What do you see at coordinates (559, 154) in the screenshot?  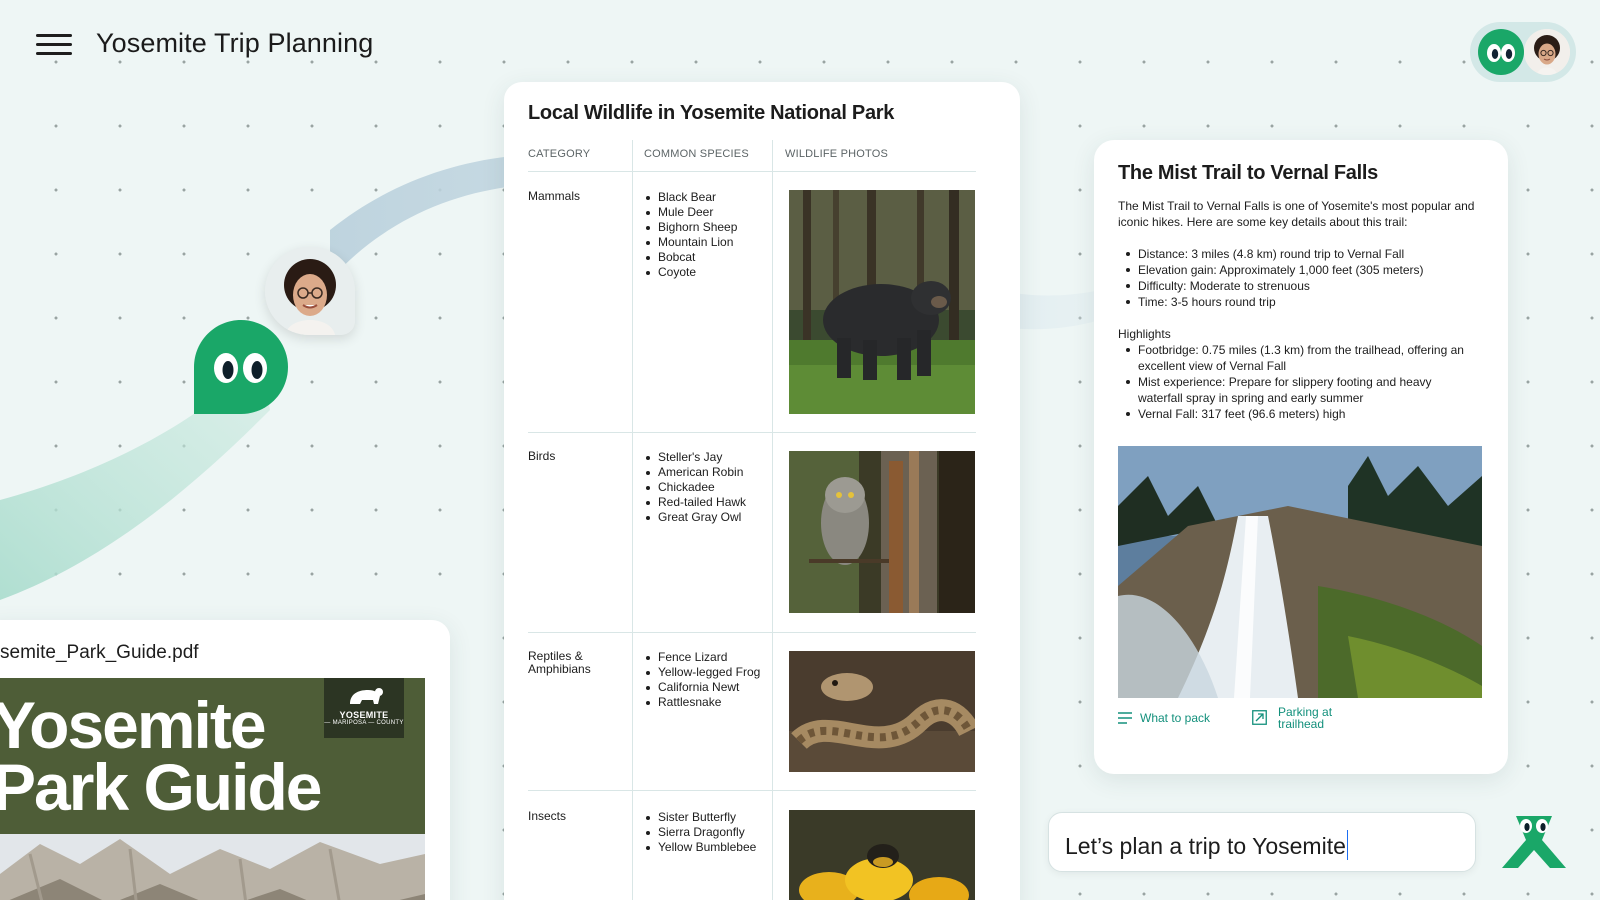 I see `column-header-category: CATEGORY` at bounding box center [559, 154].